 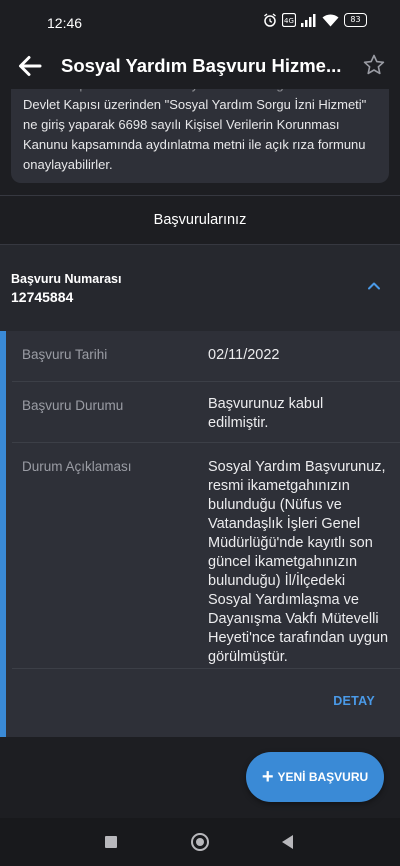 I want to click on back-triangle-icon, so click(x=287, y=842).